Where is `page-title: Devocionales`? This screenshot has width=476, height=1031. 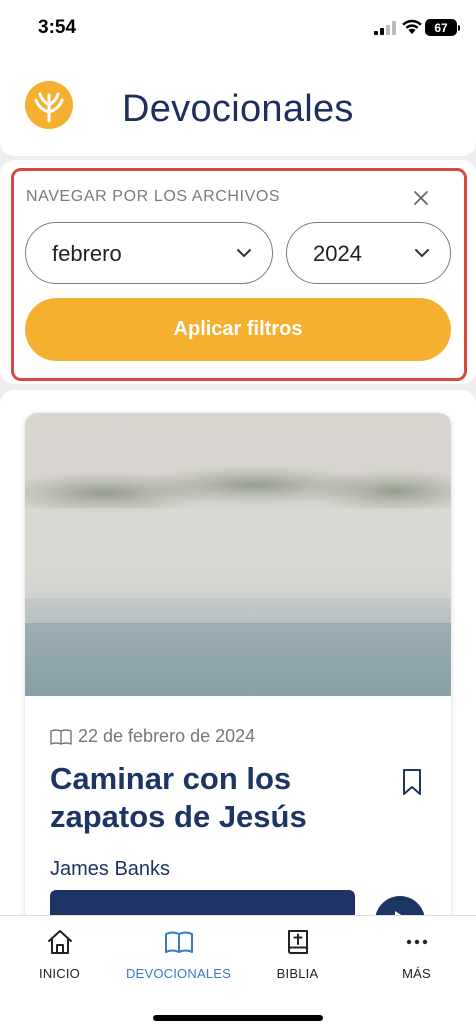
page-title: Devocionales is located at coordinates (238, 109).